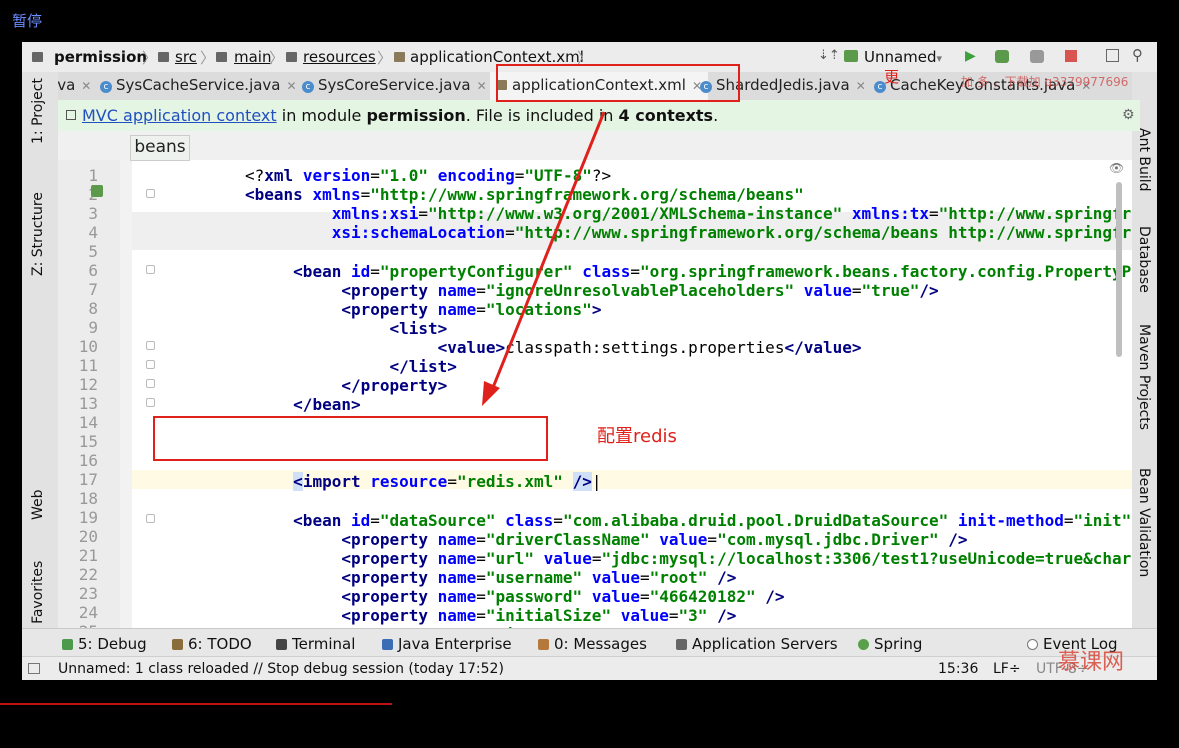  Describe the element at coordinates (544, 258) in the screenshot. I see `annotation-arrow` at that location.